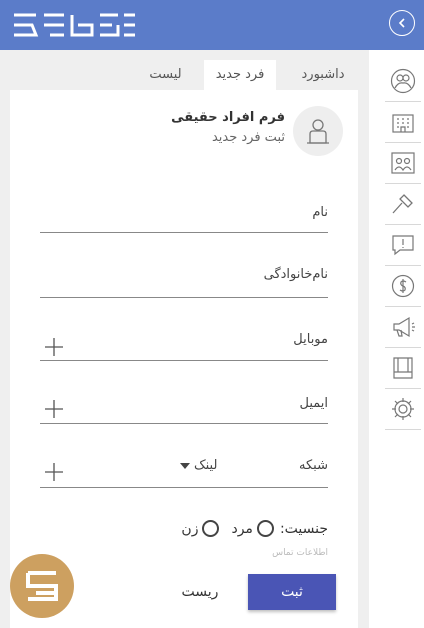 The height and width of the screenshot is (628, 424). I want to click on sidebar-item-products, so click(403, 368).